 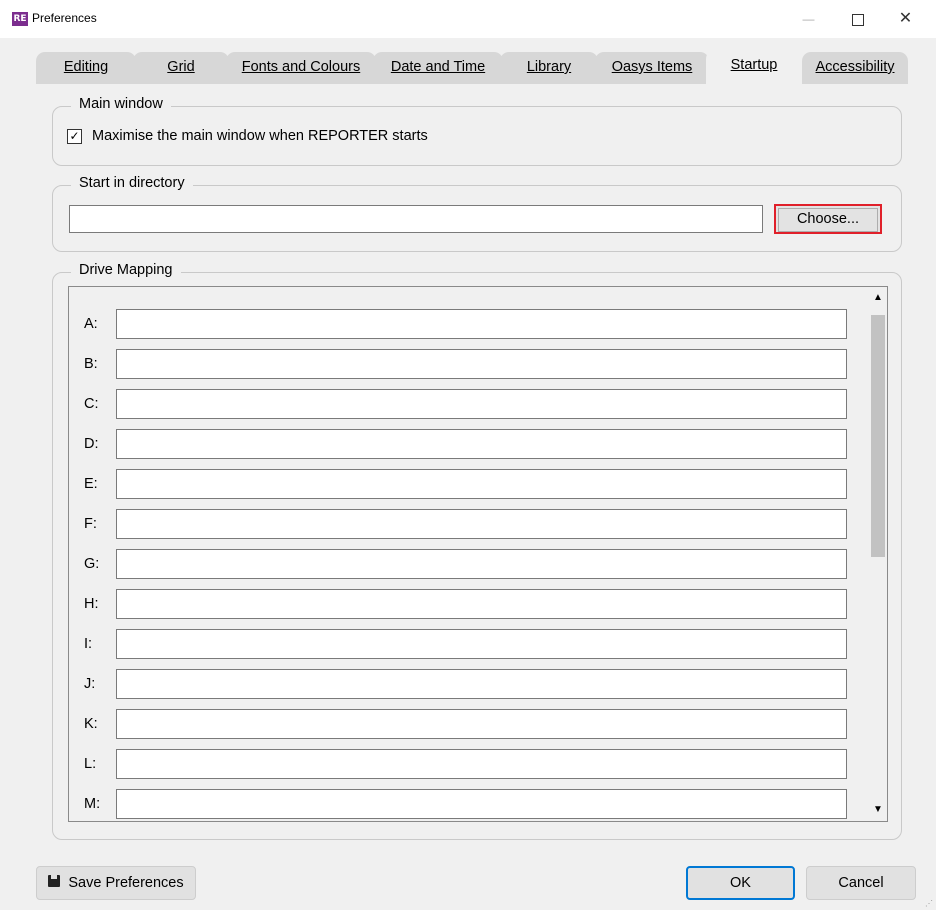 I want to click on drive-row-g: G:, so click(x=469, y=564).